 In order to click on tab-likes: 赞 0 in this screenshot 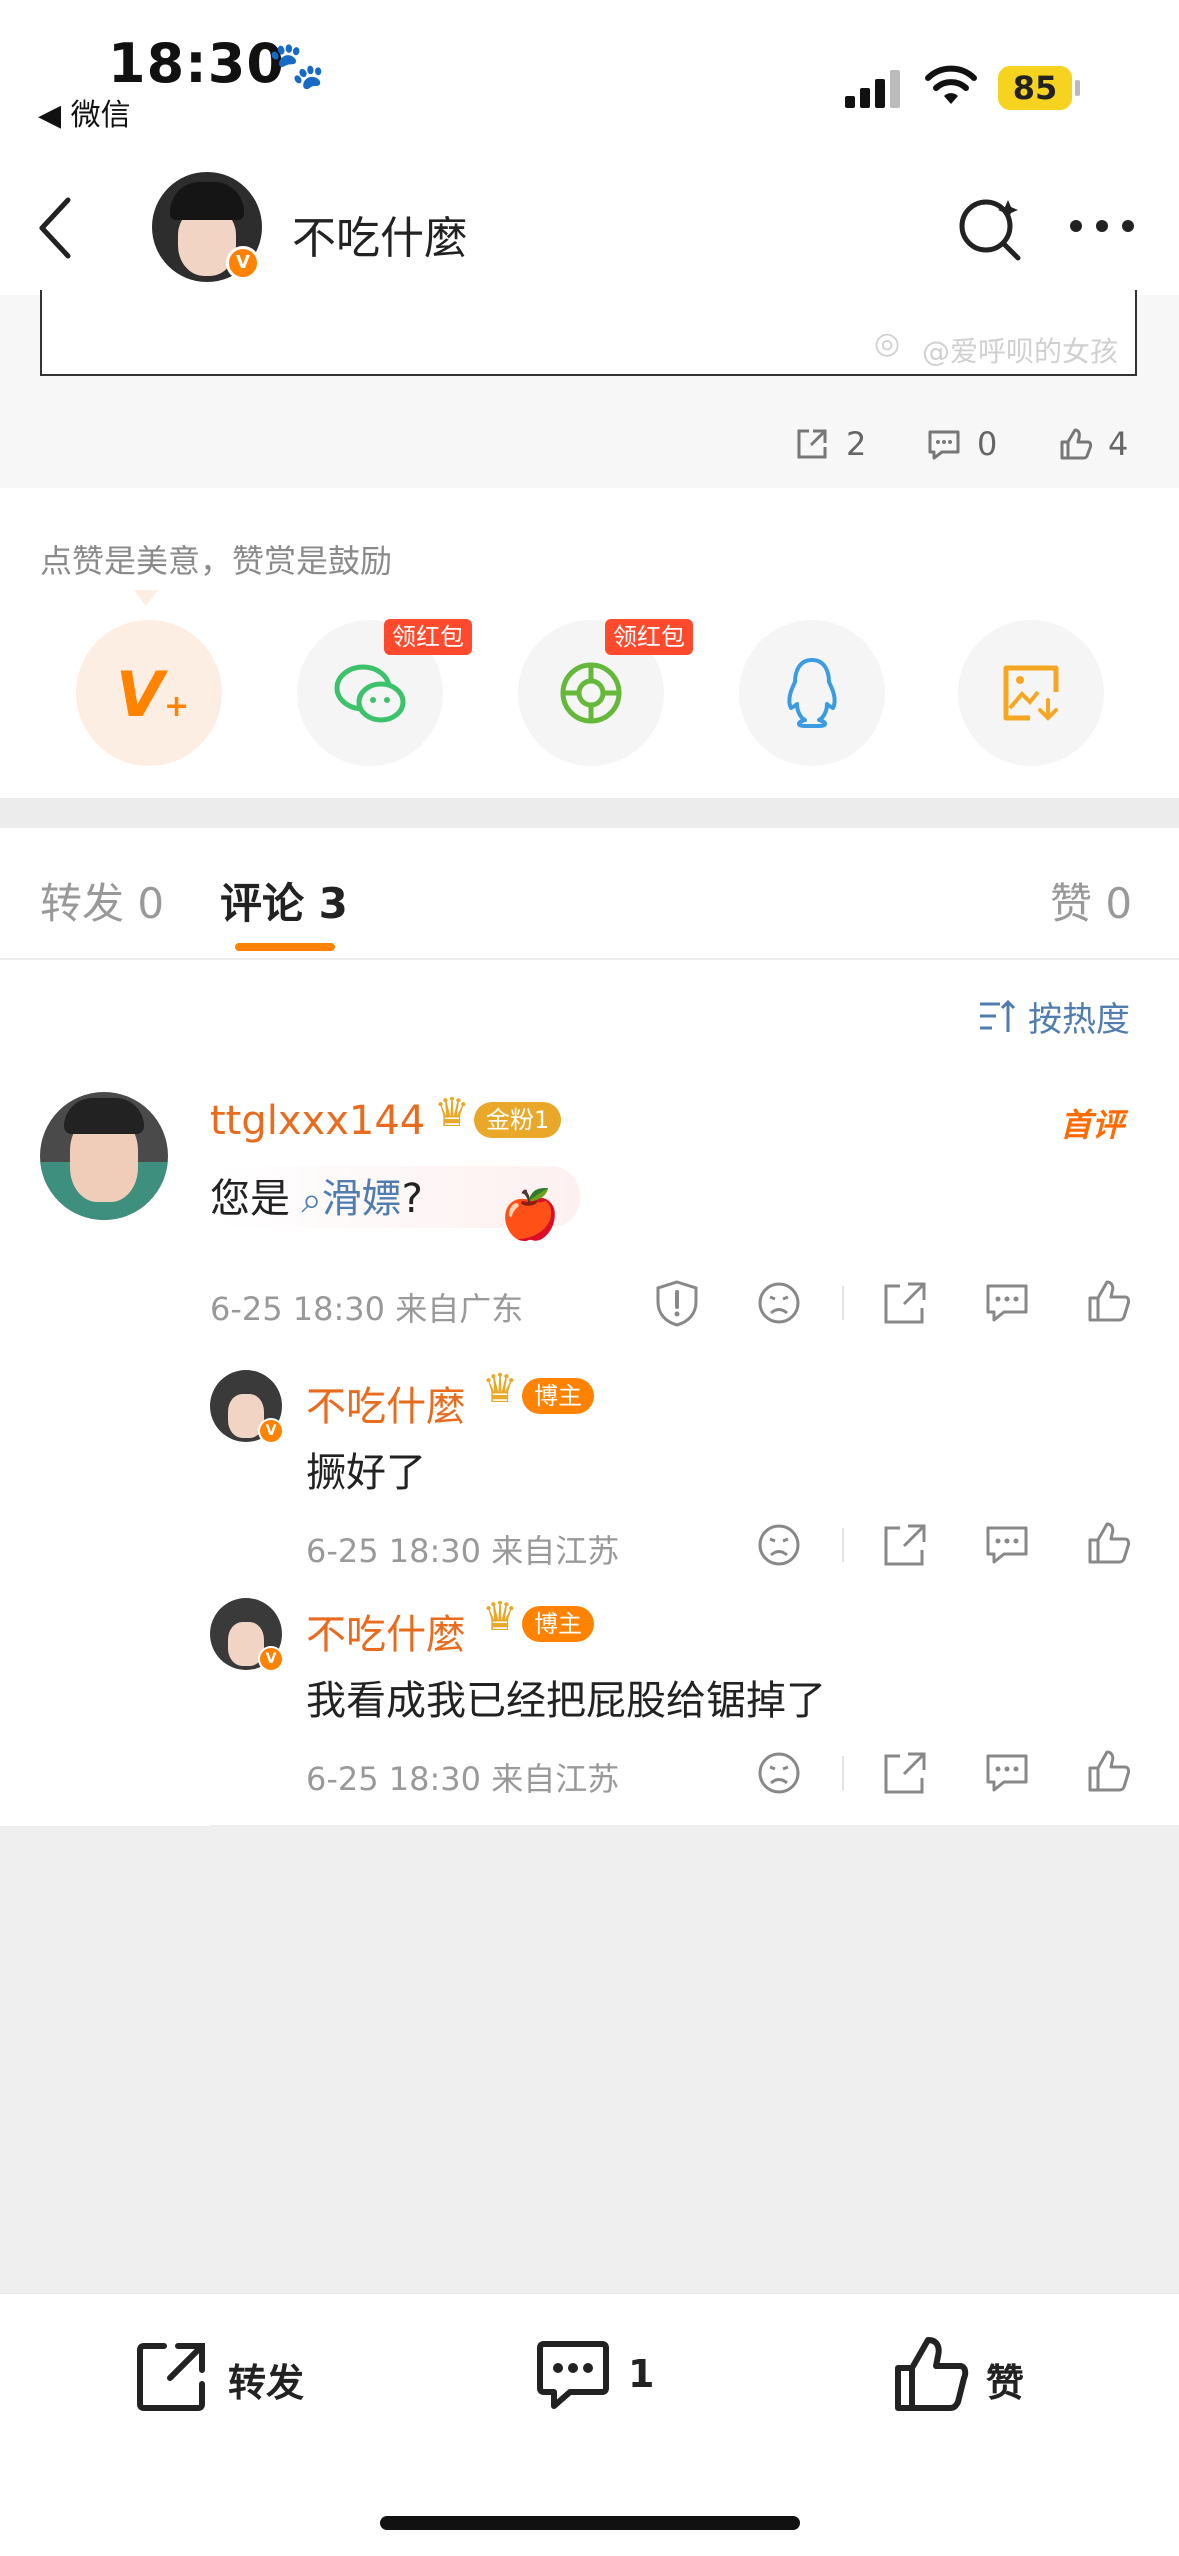, I will do `click(1091, 900)`.